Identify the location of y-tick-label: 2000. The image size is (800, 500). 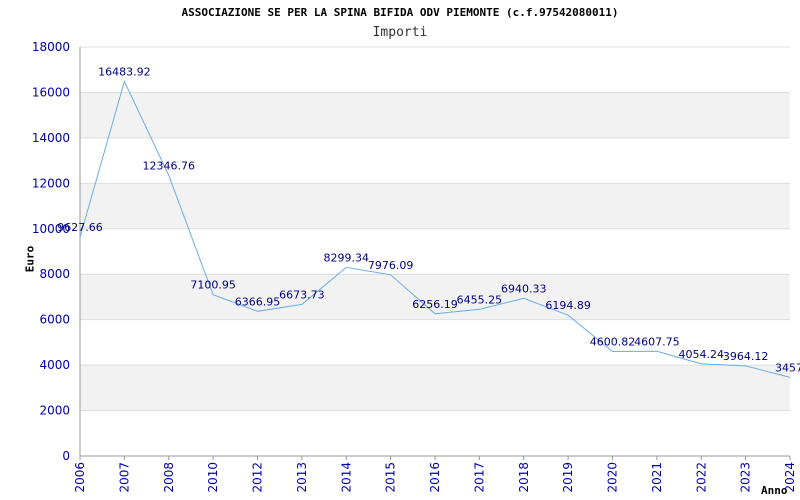
(54, 411).